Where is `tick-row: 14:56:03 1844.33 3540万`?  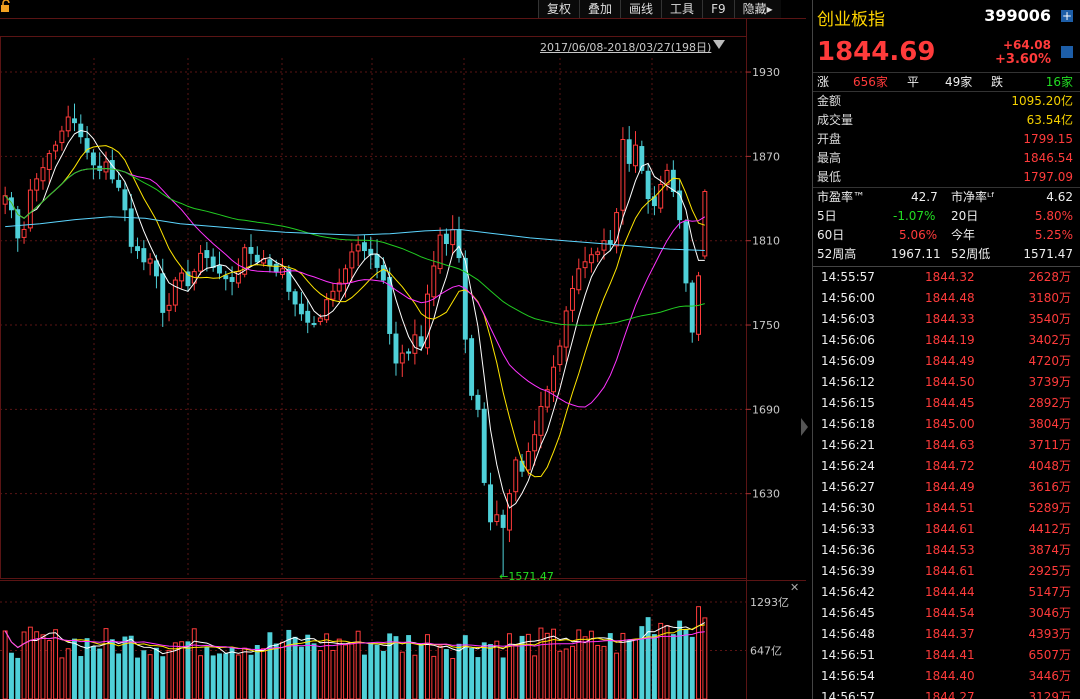 tick-row: 14:56:03 1844.33 3540万 is located at coordinates (946, 319).